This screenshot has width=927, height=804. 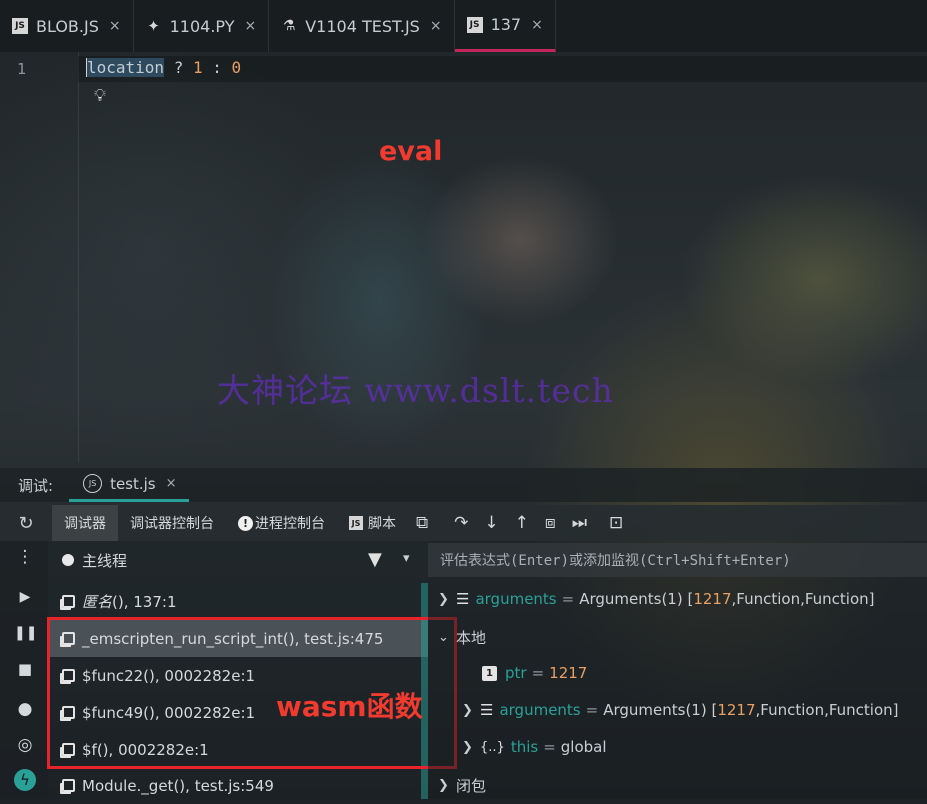 I want to click on lightning-icon: ϟ, so click(x=25, y=780).